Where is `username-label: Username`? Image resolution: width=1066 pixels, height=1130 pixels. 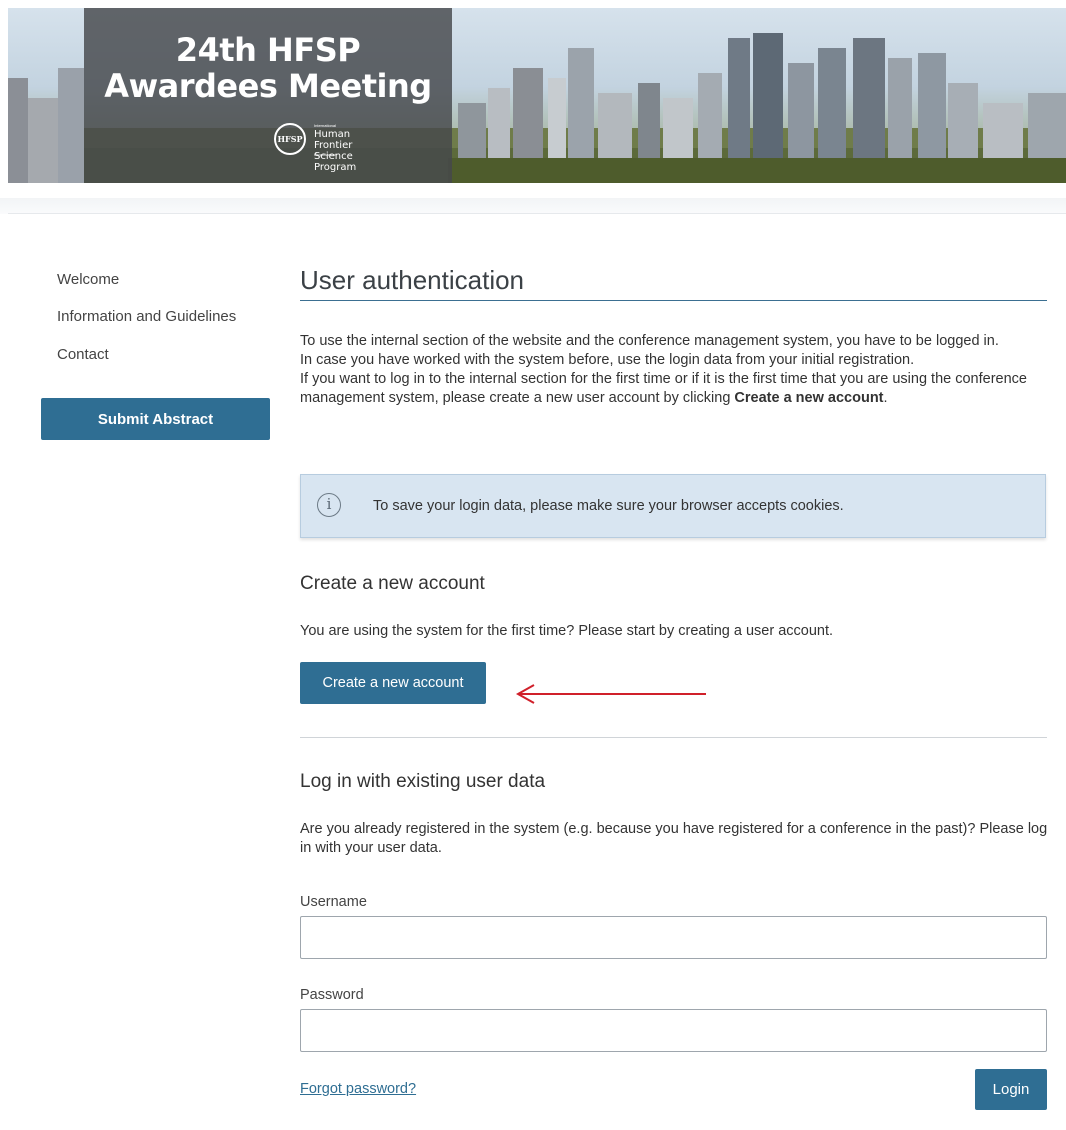
username-label: Username is located at coordinates (333, 902).